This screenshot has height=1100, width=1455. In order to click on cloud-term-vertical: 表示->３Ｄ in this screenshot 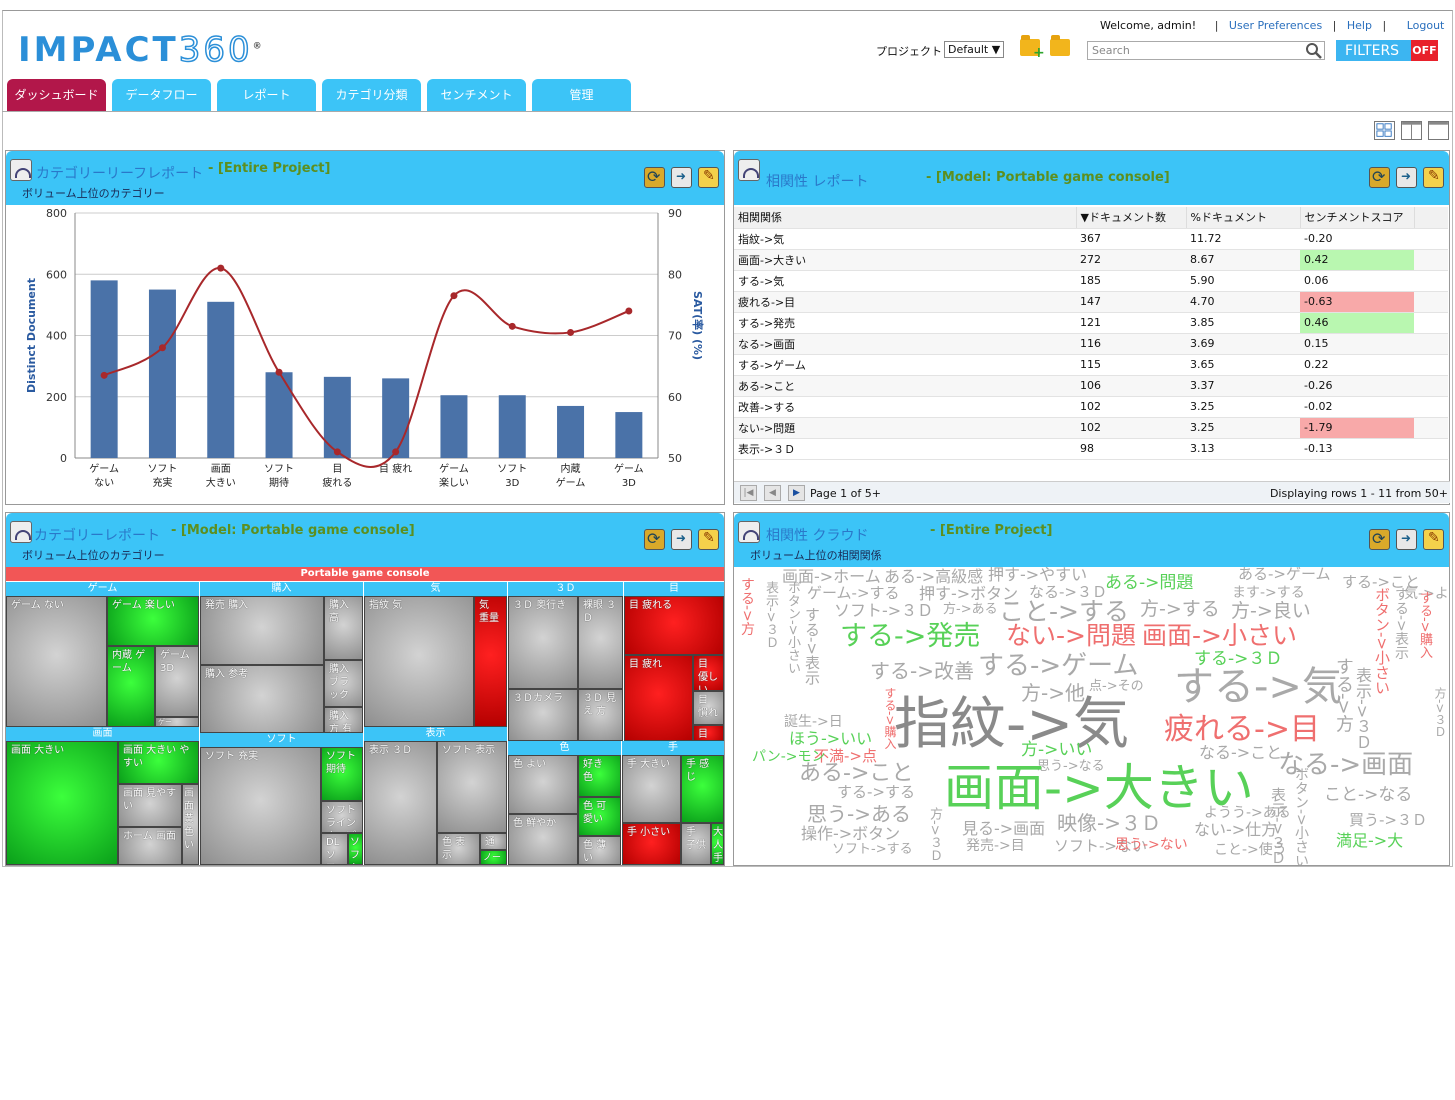, I will do `click(770, 615)`.